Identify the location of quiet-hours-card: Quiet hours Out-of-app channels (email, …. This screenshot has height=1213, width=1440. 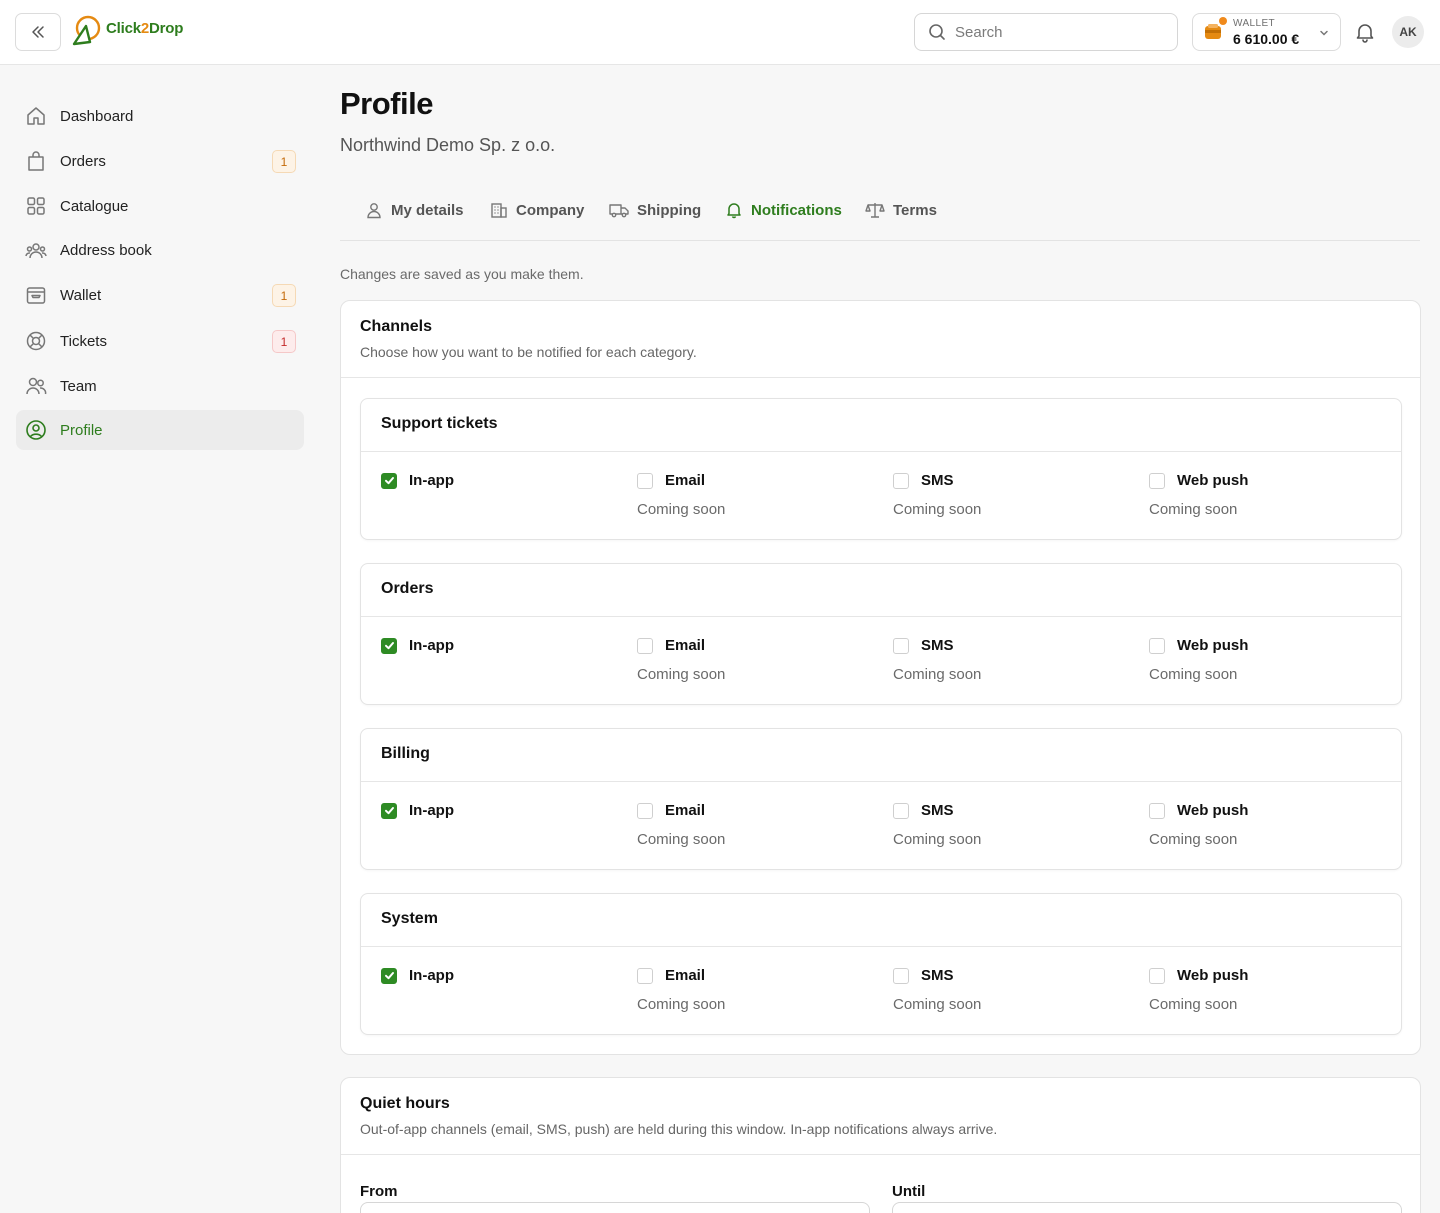
(880, 1145).